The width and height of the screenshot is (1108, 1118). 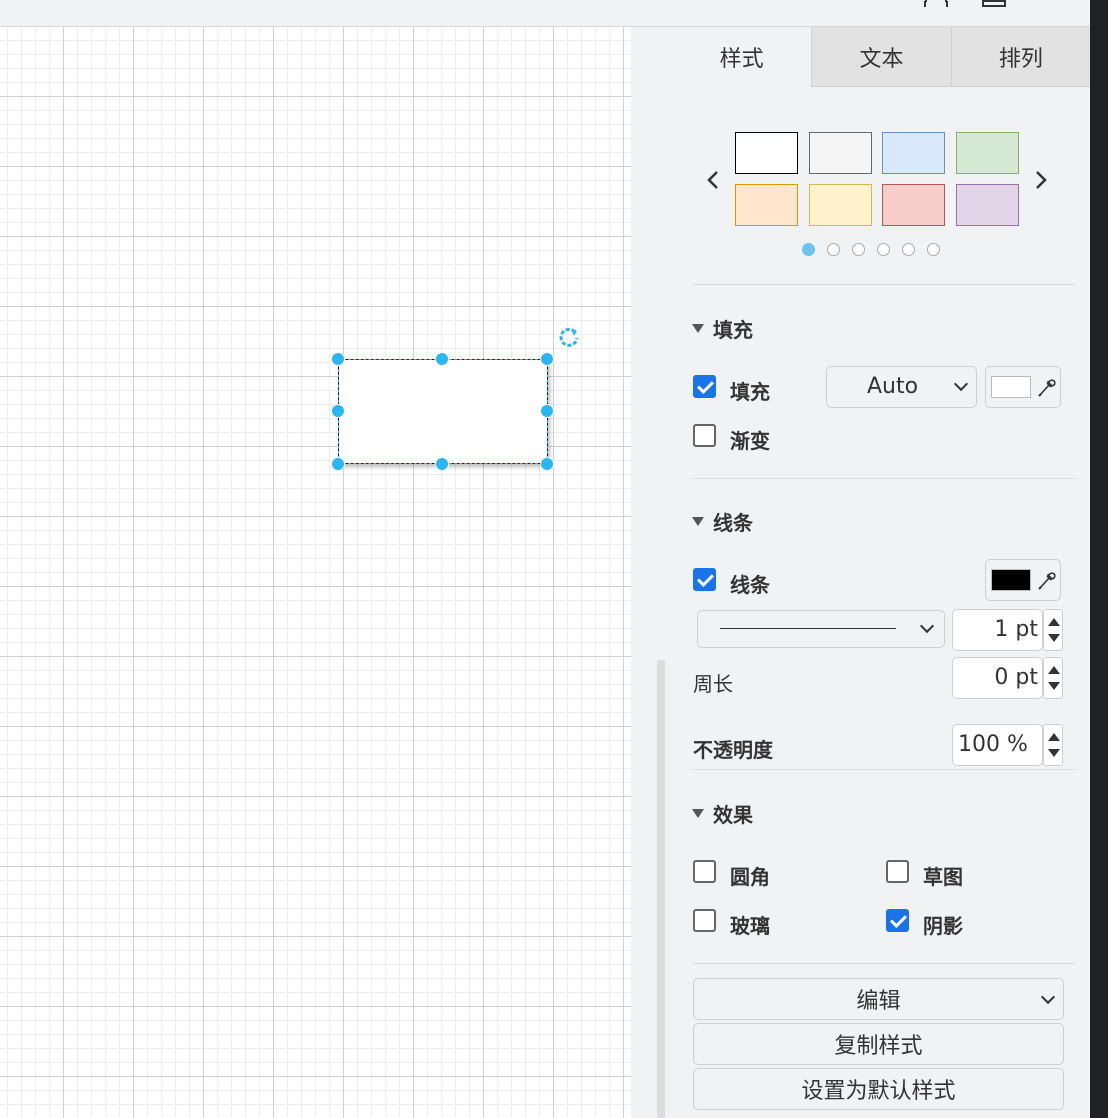 What do you see at coordinates (750, 877) in the screenshot?
I see `rounded-label: 圆角` at bounding box center [750, 877].